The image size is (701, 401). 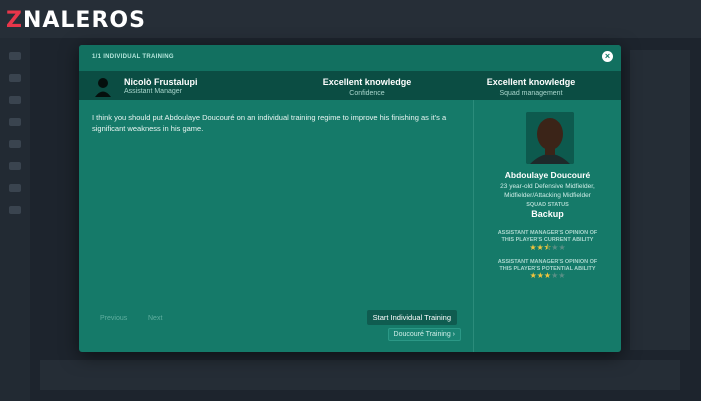 I want to click on start-individual-training-button: Start Individual Training, so click(x=411, y=317).